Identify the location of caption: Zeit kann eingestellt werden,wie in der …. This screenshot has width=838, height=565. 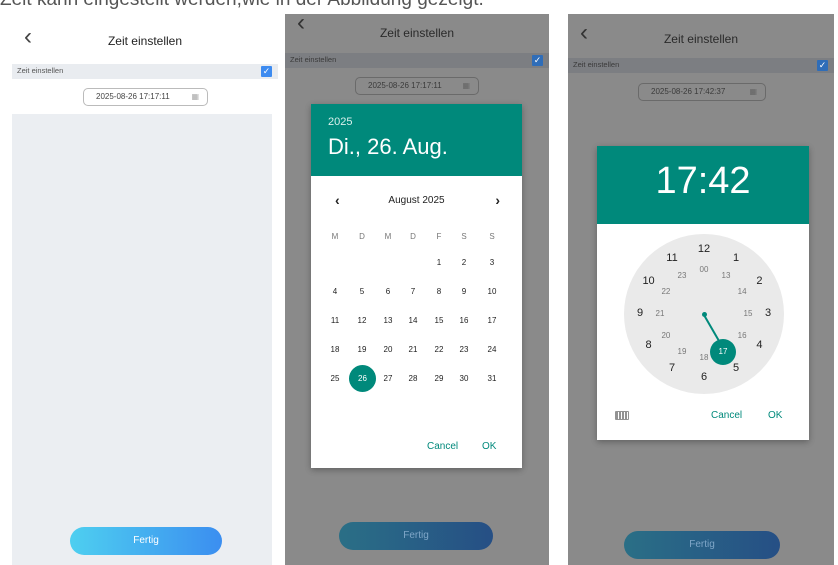
(419, 6).